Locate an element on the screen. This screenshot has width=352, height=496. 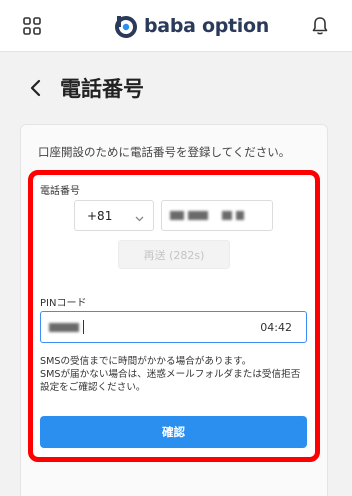
chevron-down-icon is located at coordinates (139, 217).